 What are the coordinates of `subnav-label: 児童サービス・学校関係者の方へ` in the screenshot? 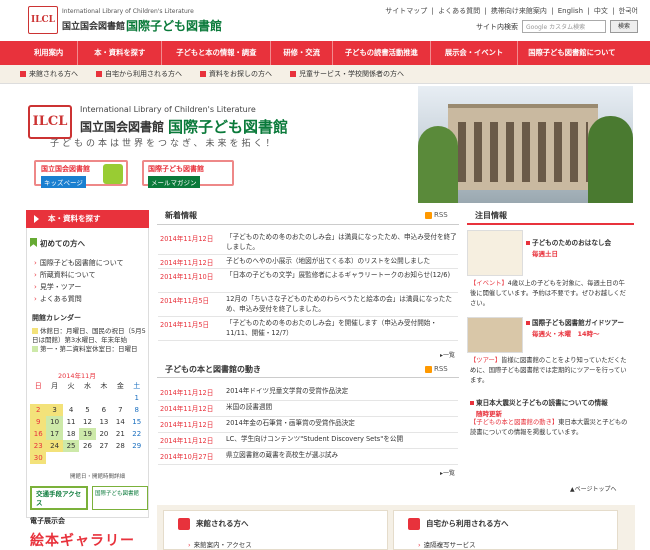 It's located at (351, 74).